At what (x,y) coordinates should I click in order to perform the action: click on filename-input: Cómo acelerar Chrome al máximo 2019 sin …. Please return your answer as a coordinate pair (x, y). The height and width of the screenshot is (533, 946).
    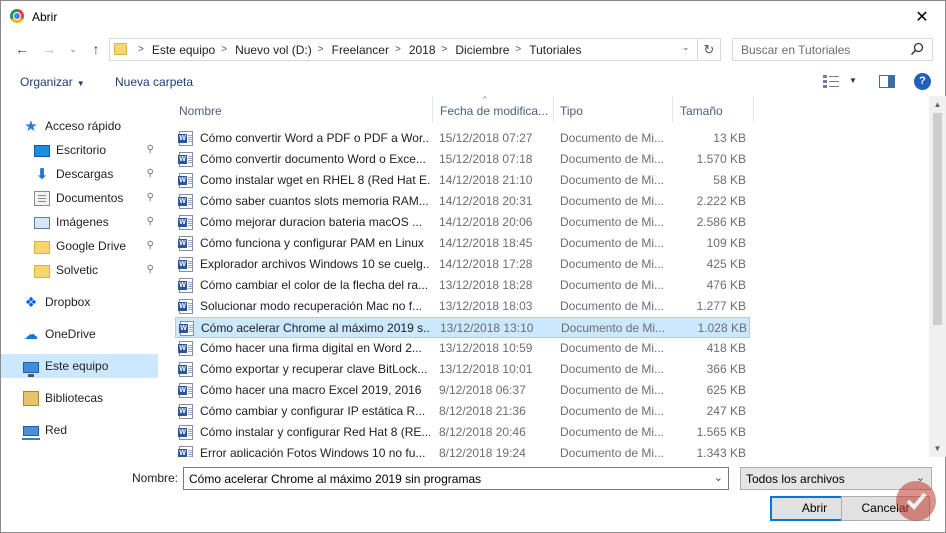
    Looking at the image, I should click on (456, 478).